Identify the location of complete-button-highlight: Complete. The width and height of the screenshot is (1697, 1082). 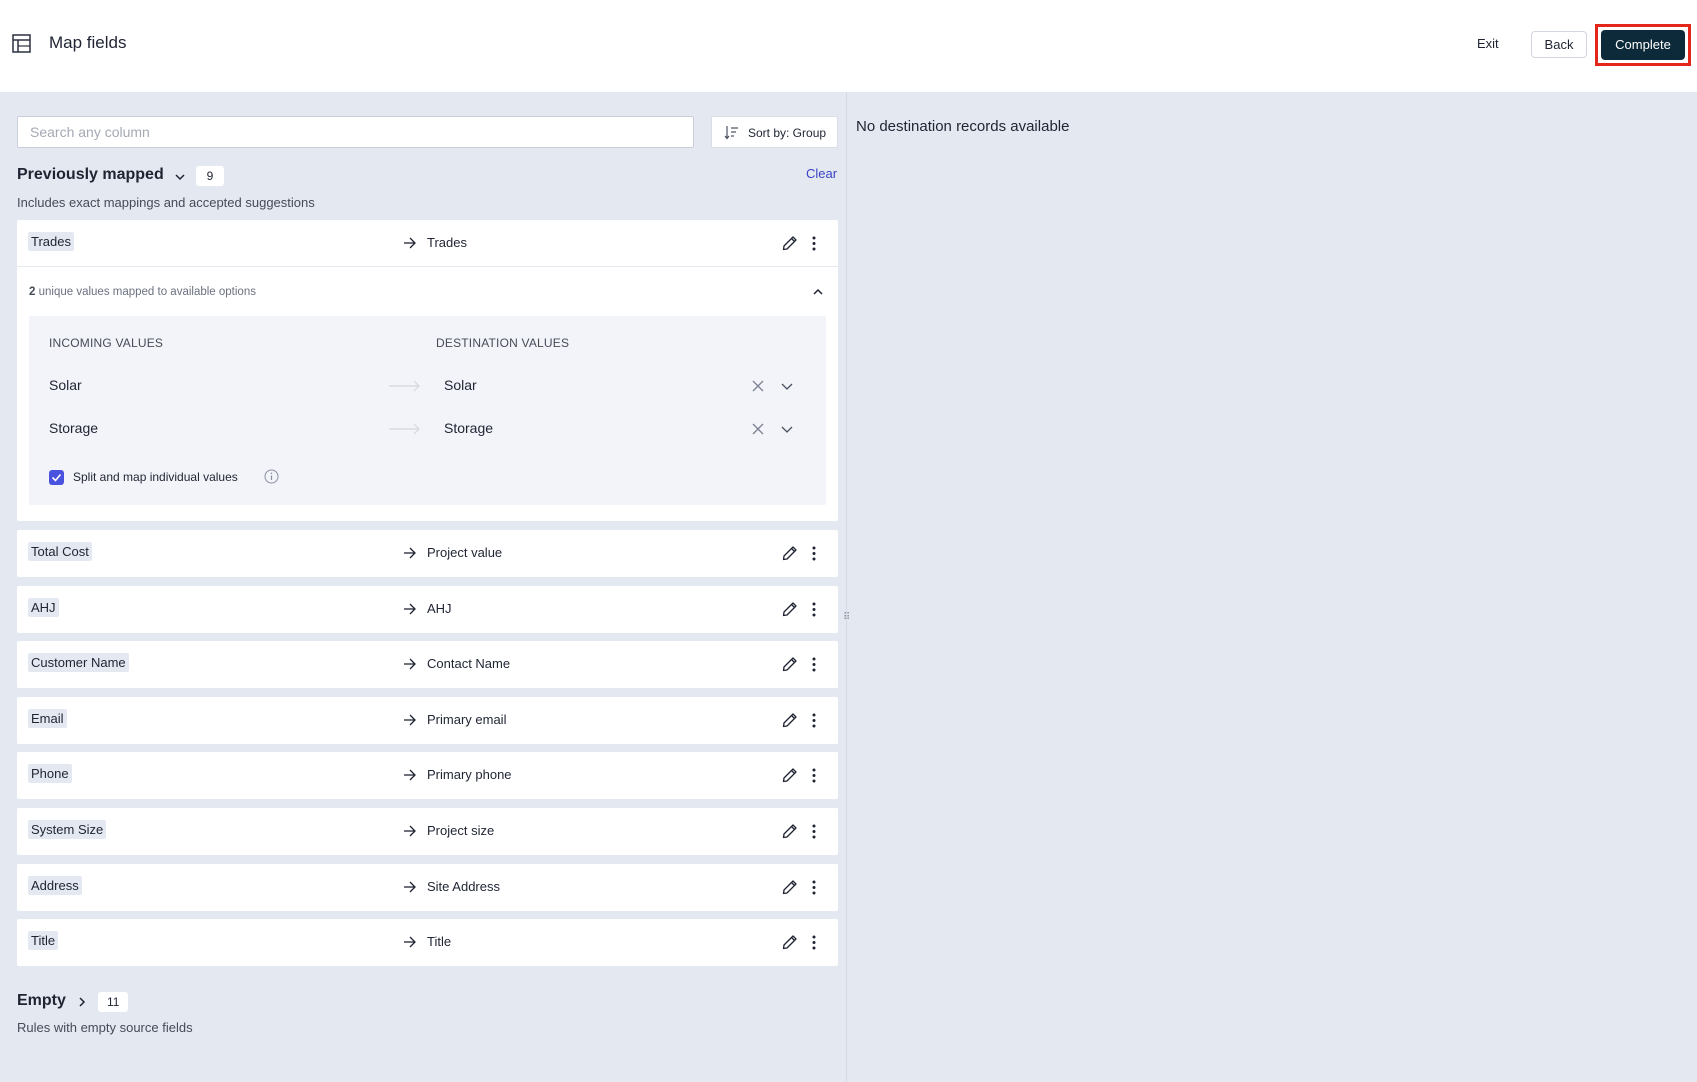
(1643, 45).